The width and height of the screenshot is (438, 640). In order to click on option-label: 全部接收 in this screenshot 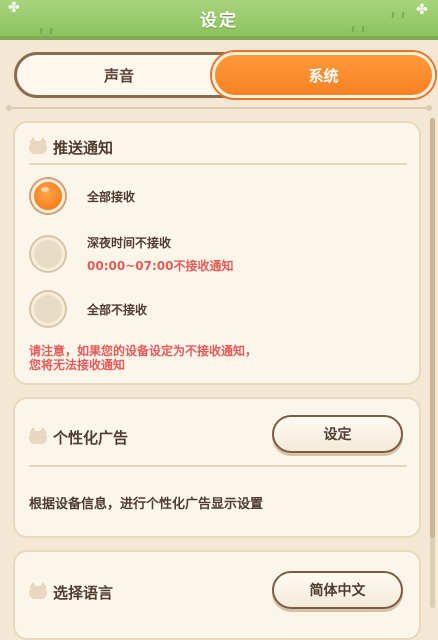, I will do `click(111, 196)`.